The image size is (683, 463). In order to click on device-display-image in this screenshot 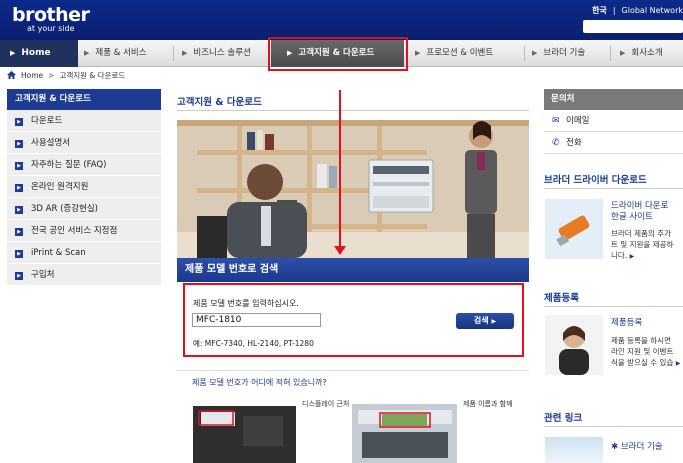, I will do `click(244, 430)`.